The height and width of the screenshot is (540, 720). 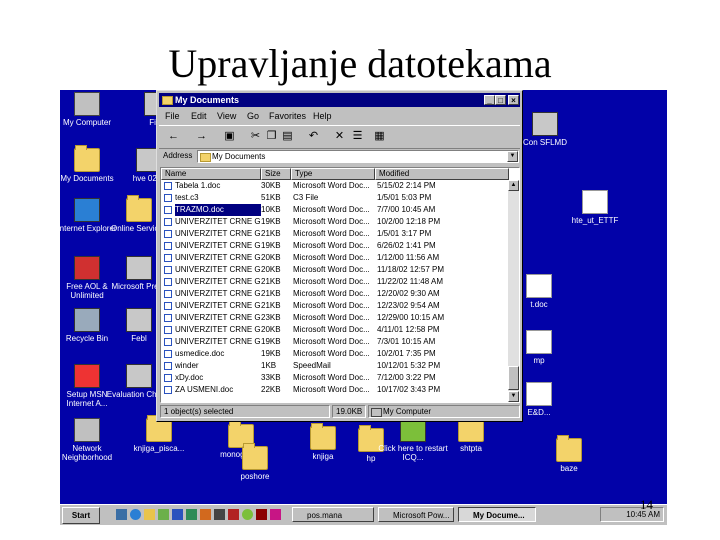 What do you see at coordinates (261, 514) in the screenshot?
I see `acdsee-icon` at bounding box center [261, 514].